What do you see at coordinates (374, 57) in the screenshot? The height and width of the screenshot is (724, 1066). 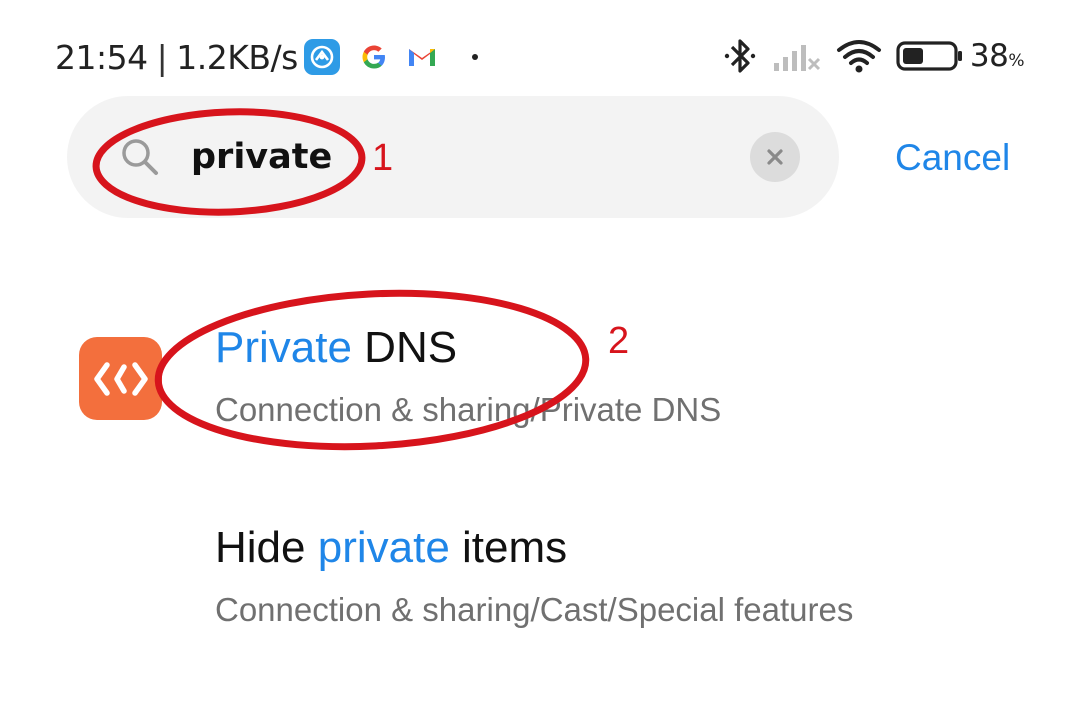 I see `google-icon` at bounding box center [374, 57].